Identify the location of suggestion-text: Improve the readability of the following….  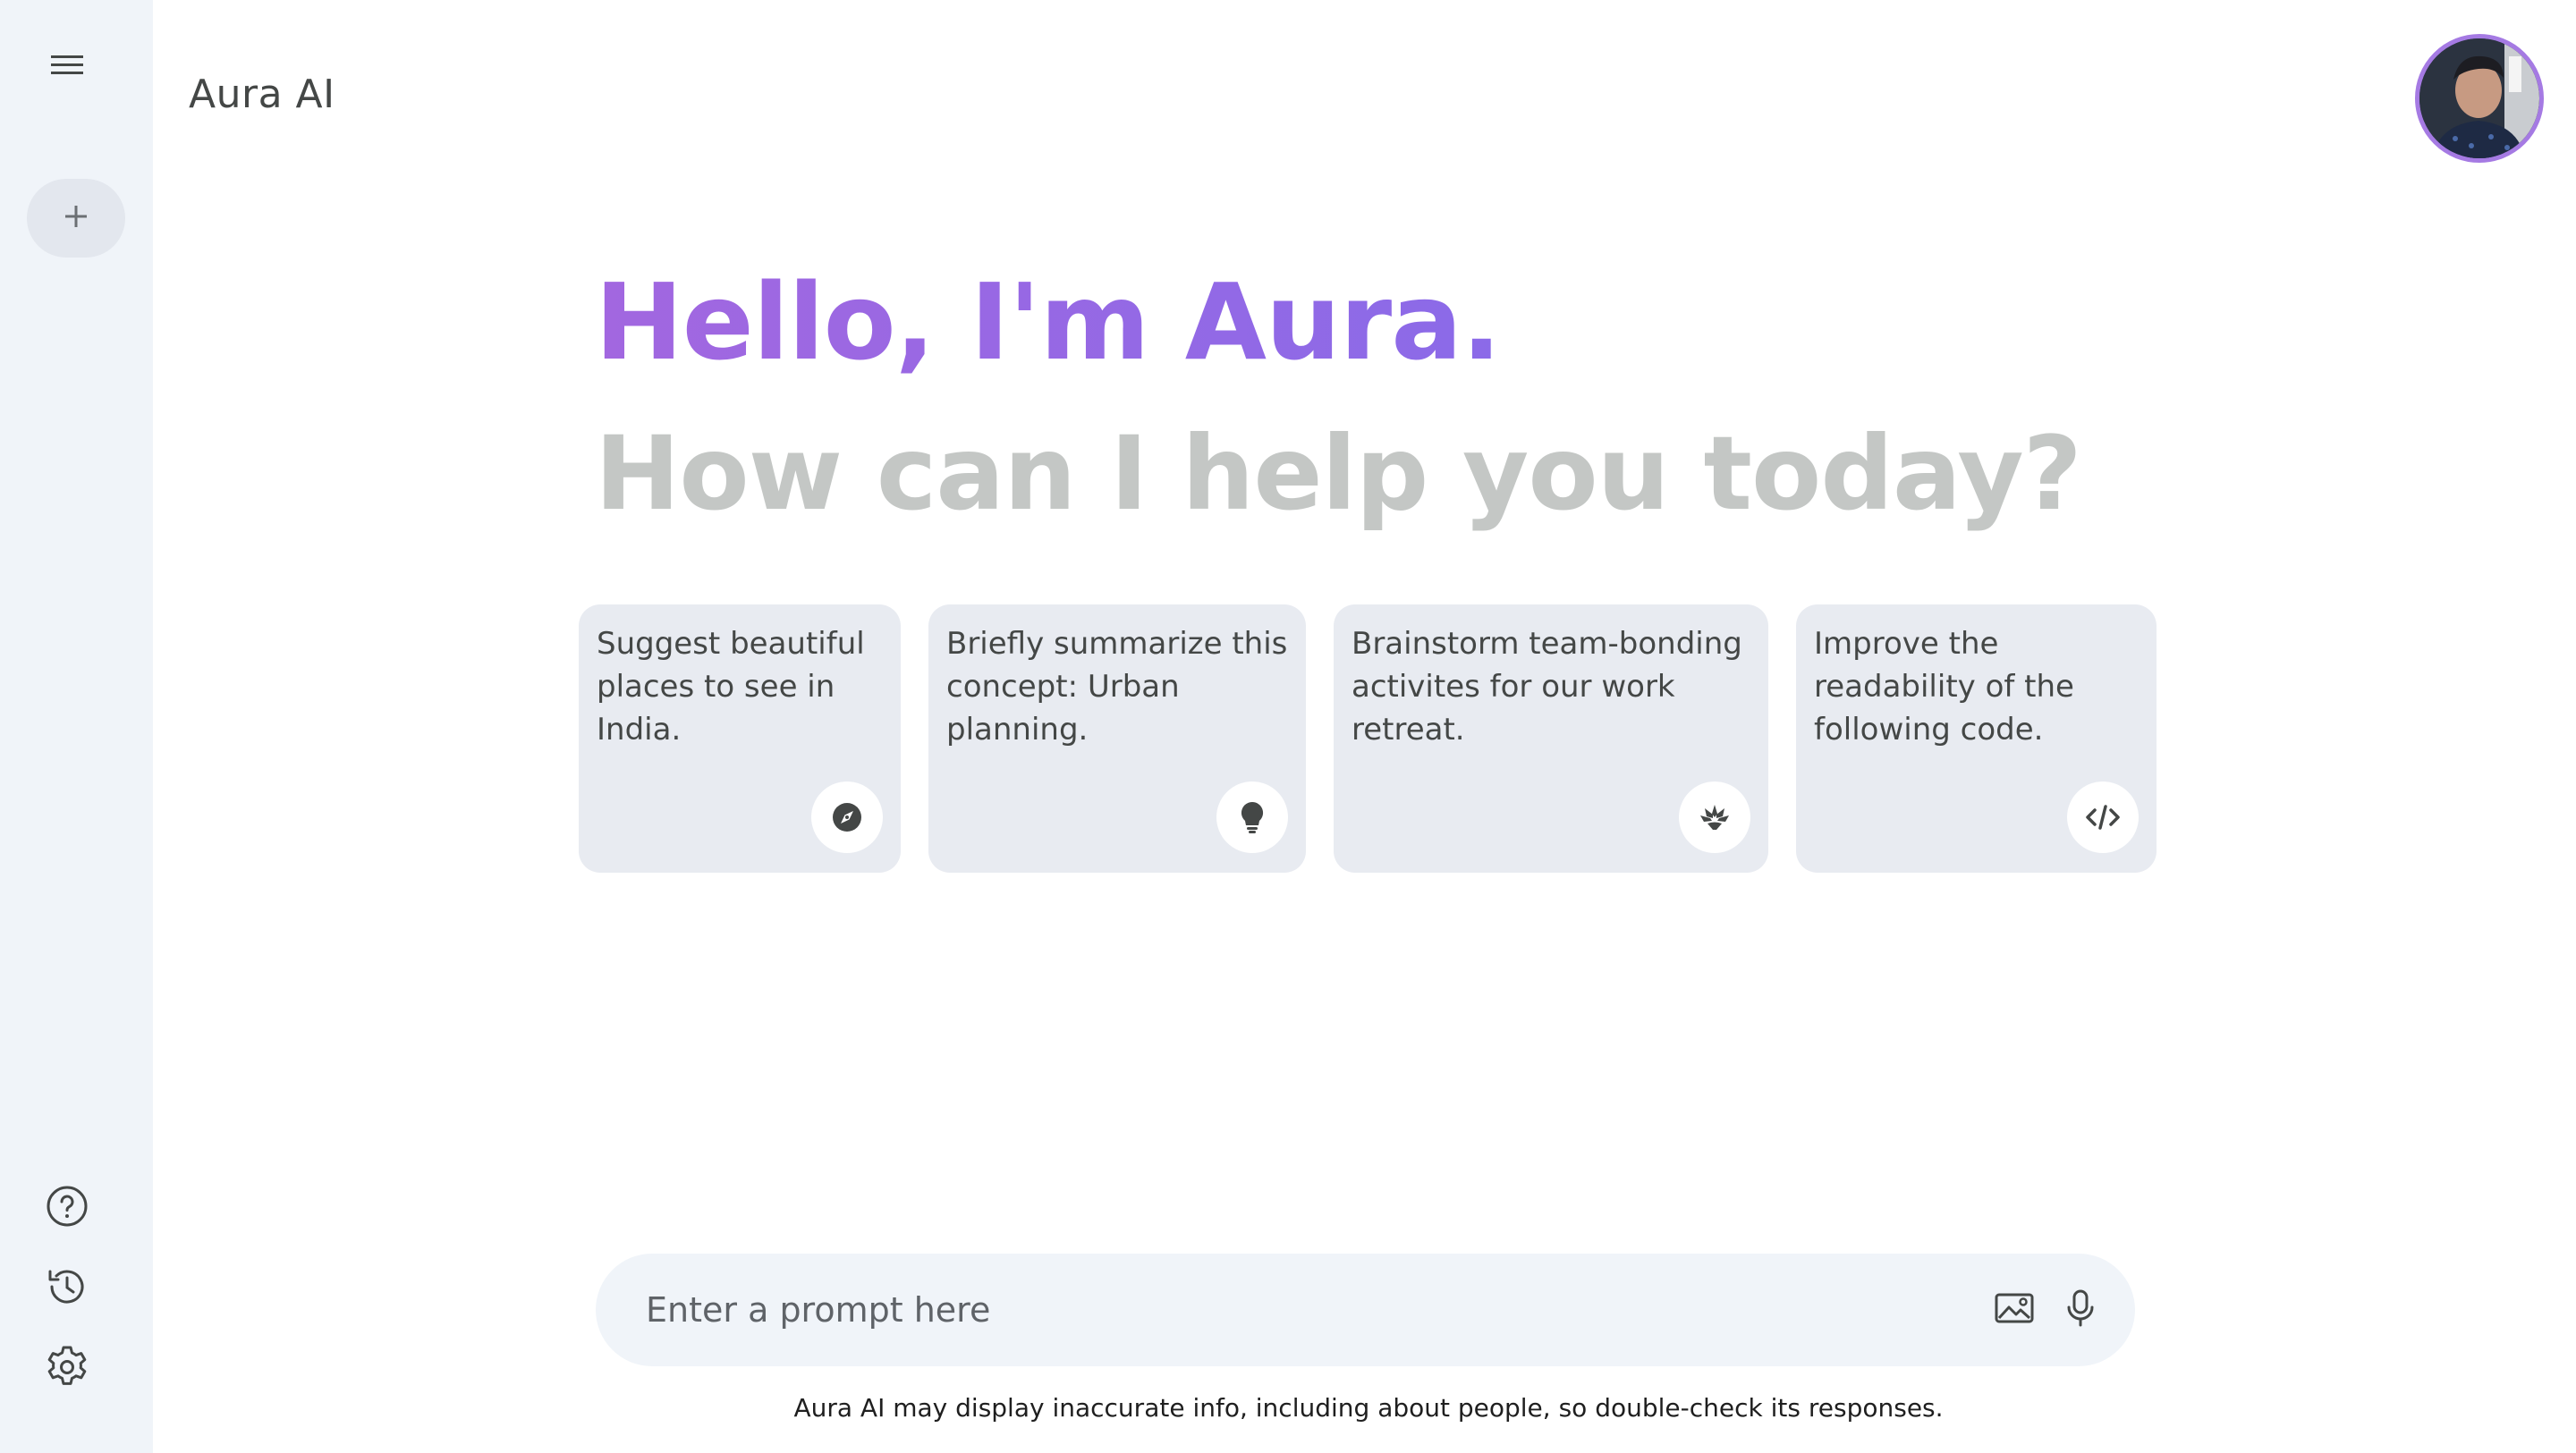
(1944, 687).